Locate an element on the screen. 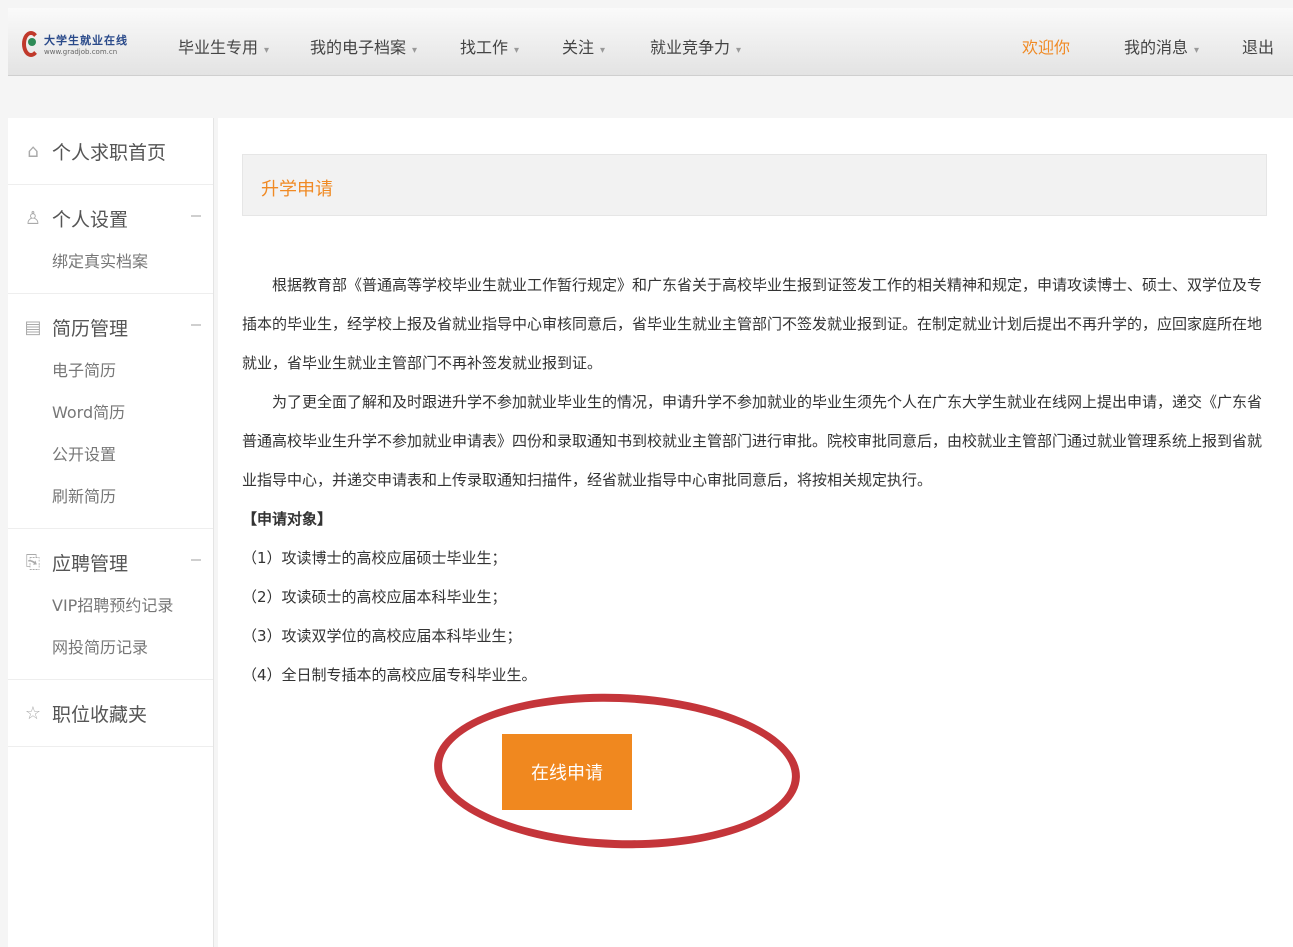 Image resolution: width=1293 pixels, height=947 pixels. nav-label: 就业竞争力 is located at coordinates (690, 47).